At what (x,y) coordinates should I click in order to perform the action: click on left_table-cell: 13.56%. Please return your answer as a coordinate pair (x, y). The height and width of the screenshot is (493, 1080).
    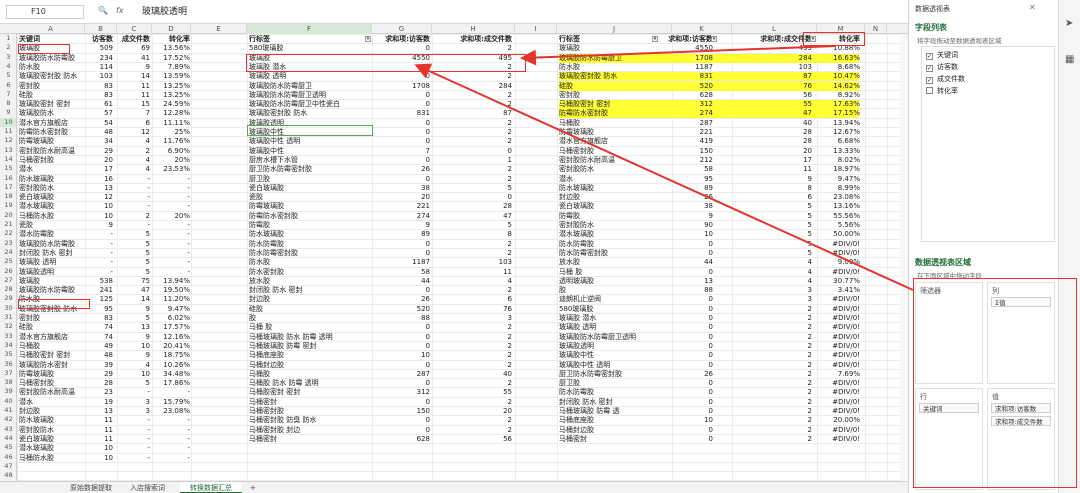
    Looking at the image, I should click on (170, 48).